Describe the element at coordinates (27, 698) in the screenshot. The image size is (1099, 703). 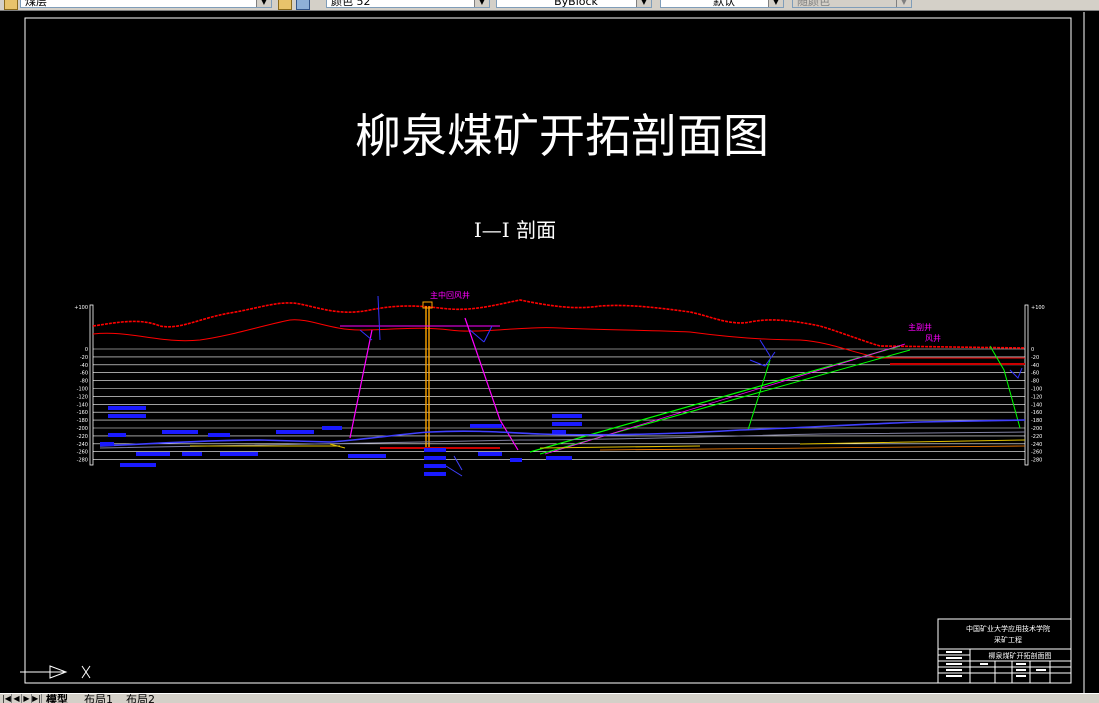
I see `next-tab-icon: ▶` at that location.